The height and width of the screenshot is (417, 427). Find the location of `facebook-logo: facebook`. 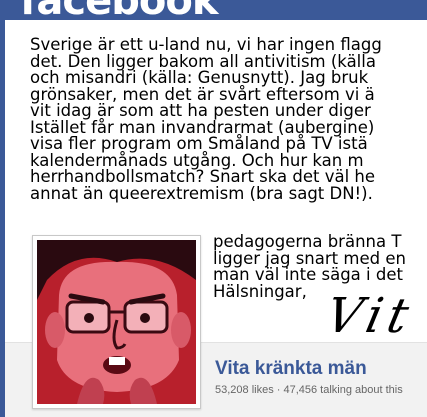

facebook-logo: facebook is located at coordinates (119, 10).